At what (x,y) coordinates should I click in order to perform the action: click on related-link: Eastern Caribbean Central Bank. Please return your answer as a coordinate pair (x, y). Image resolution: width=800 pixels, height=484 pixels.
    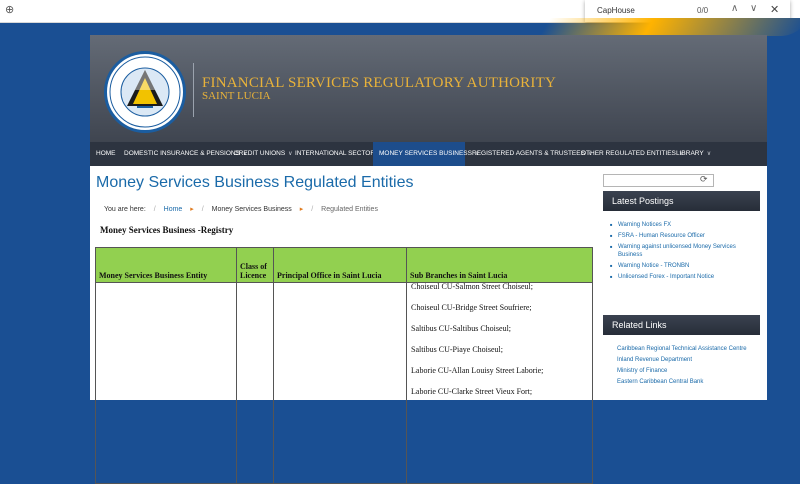
    Looking at the image, I should click on (688, 382).